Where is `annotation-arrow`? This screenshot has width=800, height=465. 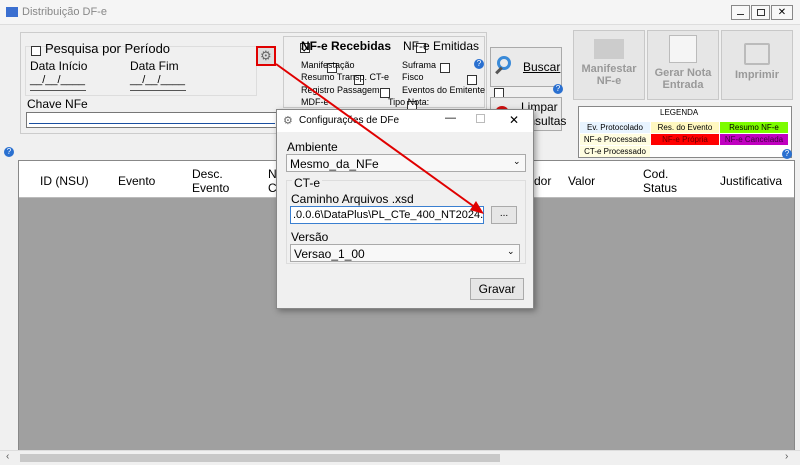 annotation-arrow is located at coordinates (379, 138).